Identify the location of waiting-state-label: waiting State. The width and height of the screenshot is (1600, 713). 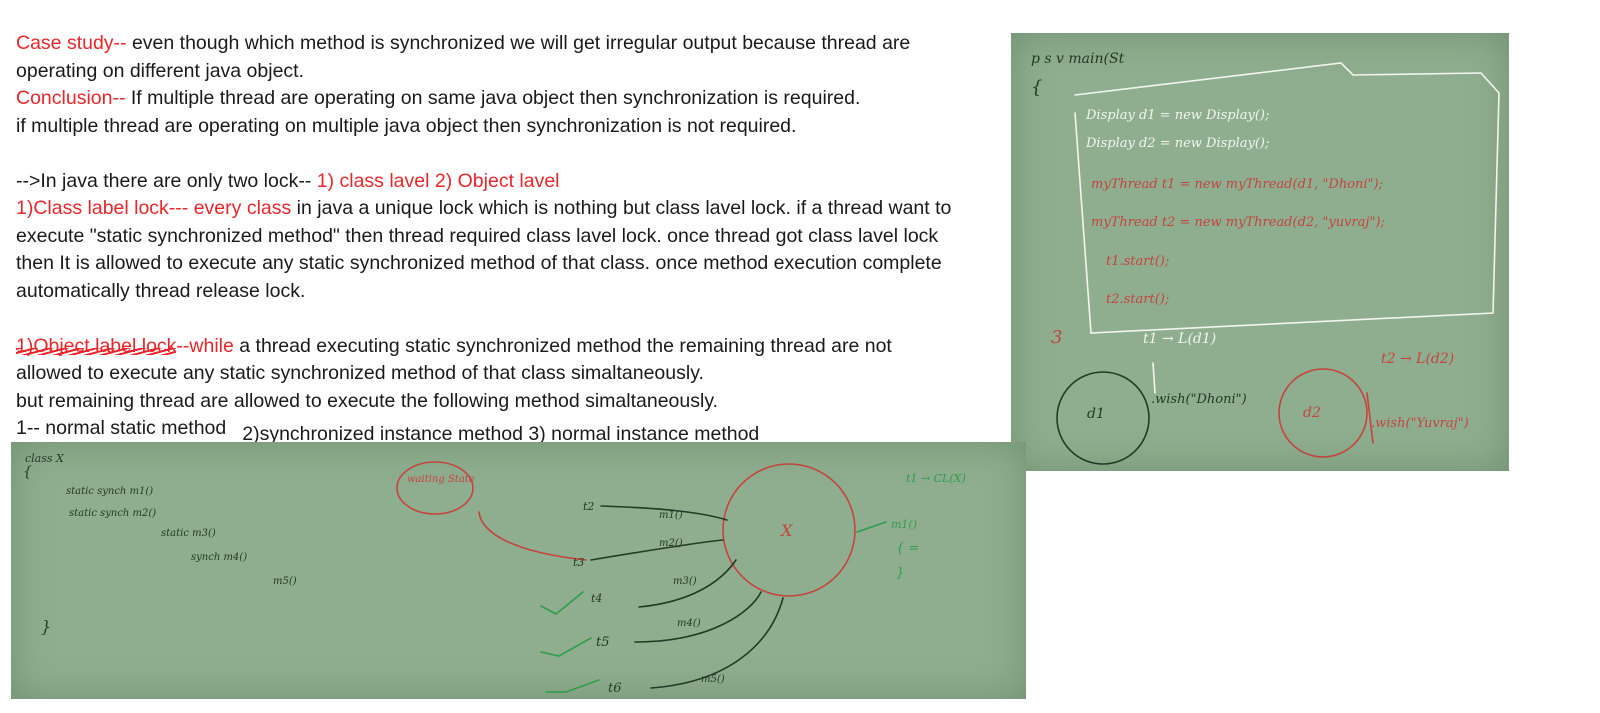
(441, 479).